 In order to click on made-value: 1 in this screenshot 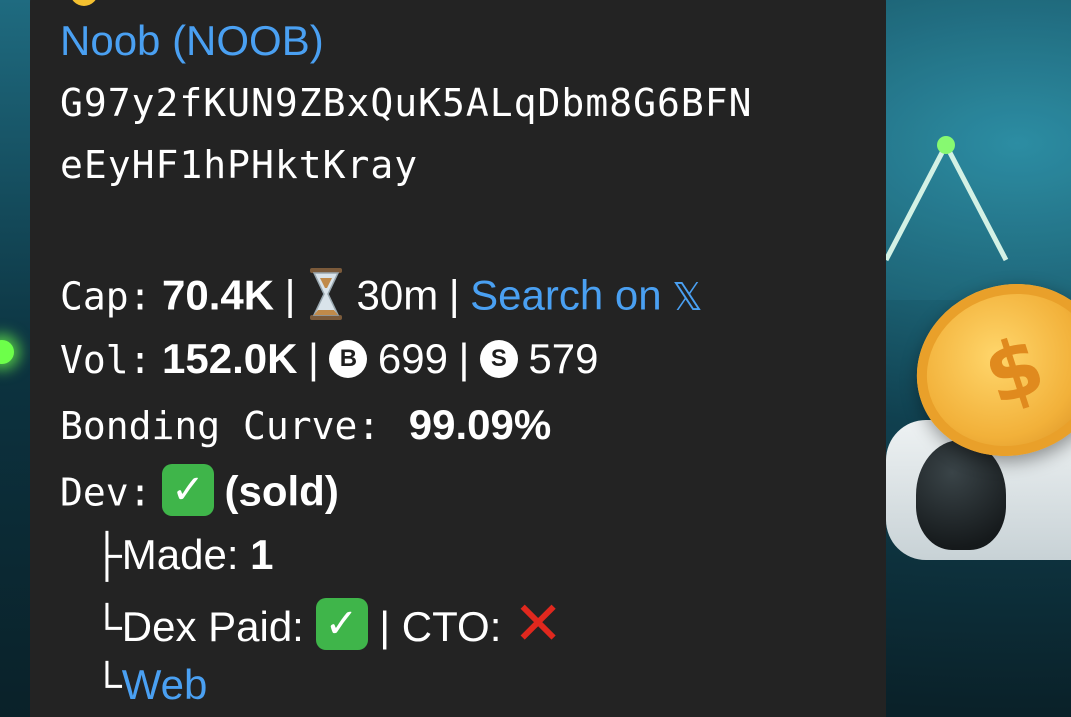, I will do `click(262, 554)`.